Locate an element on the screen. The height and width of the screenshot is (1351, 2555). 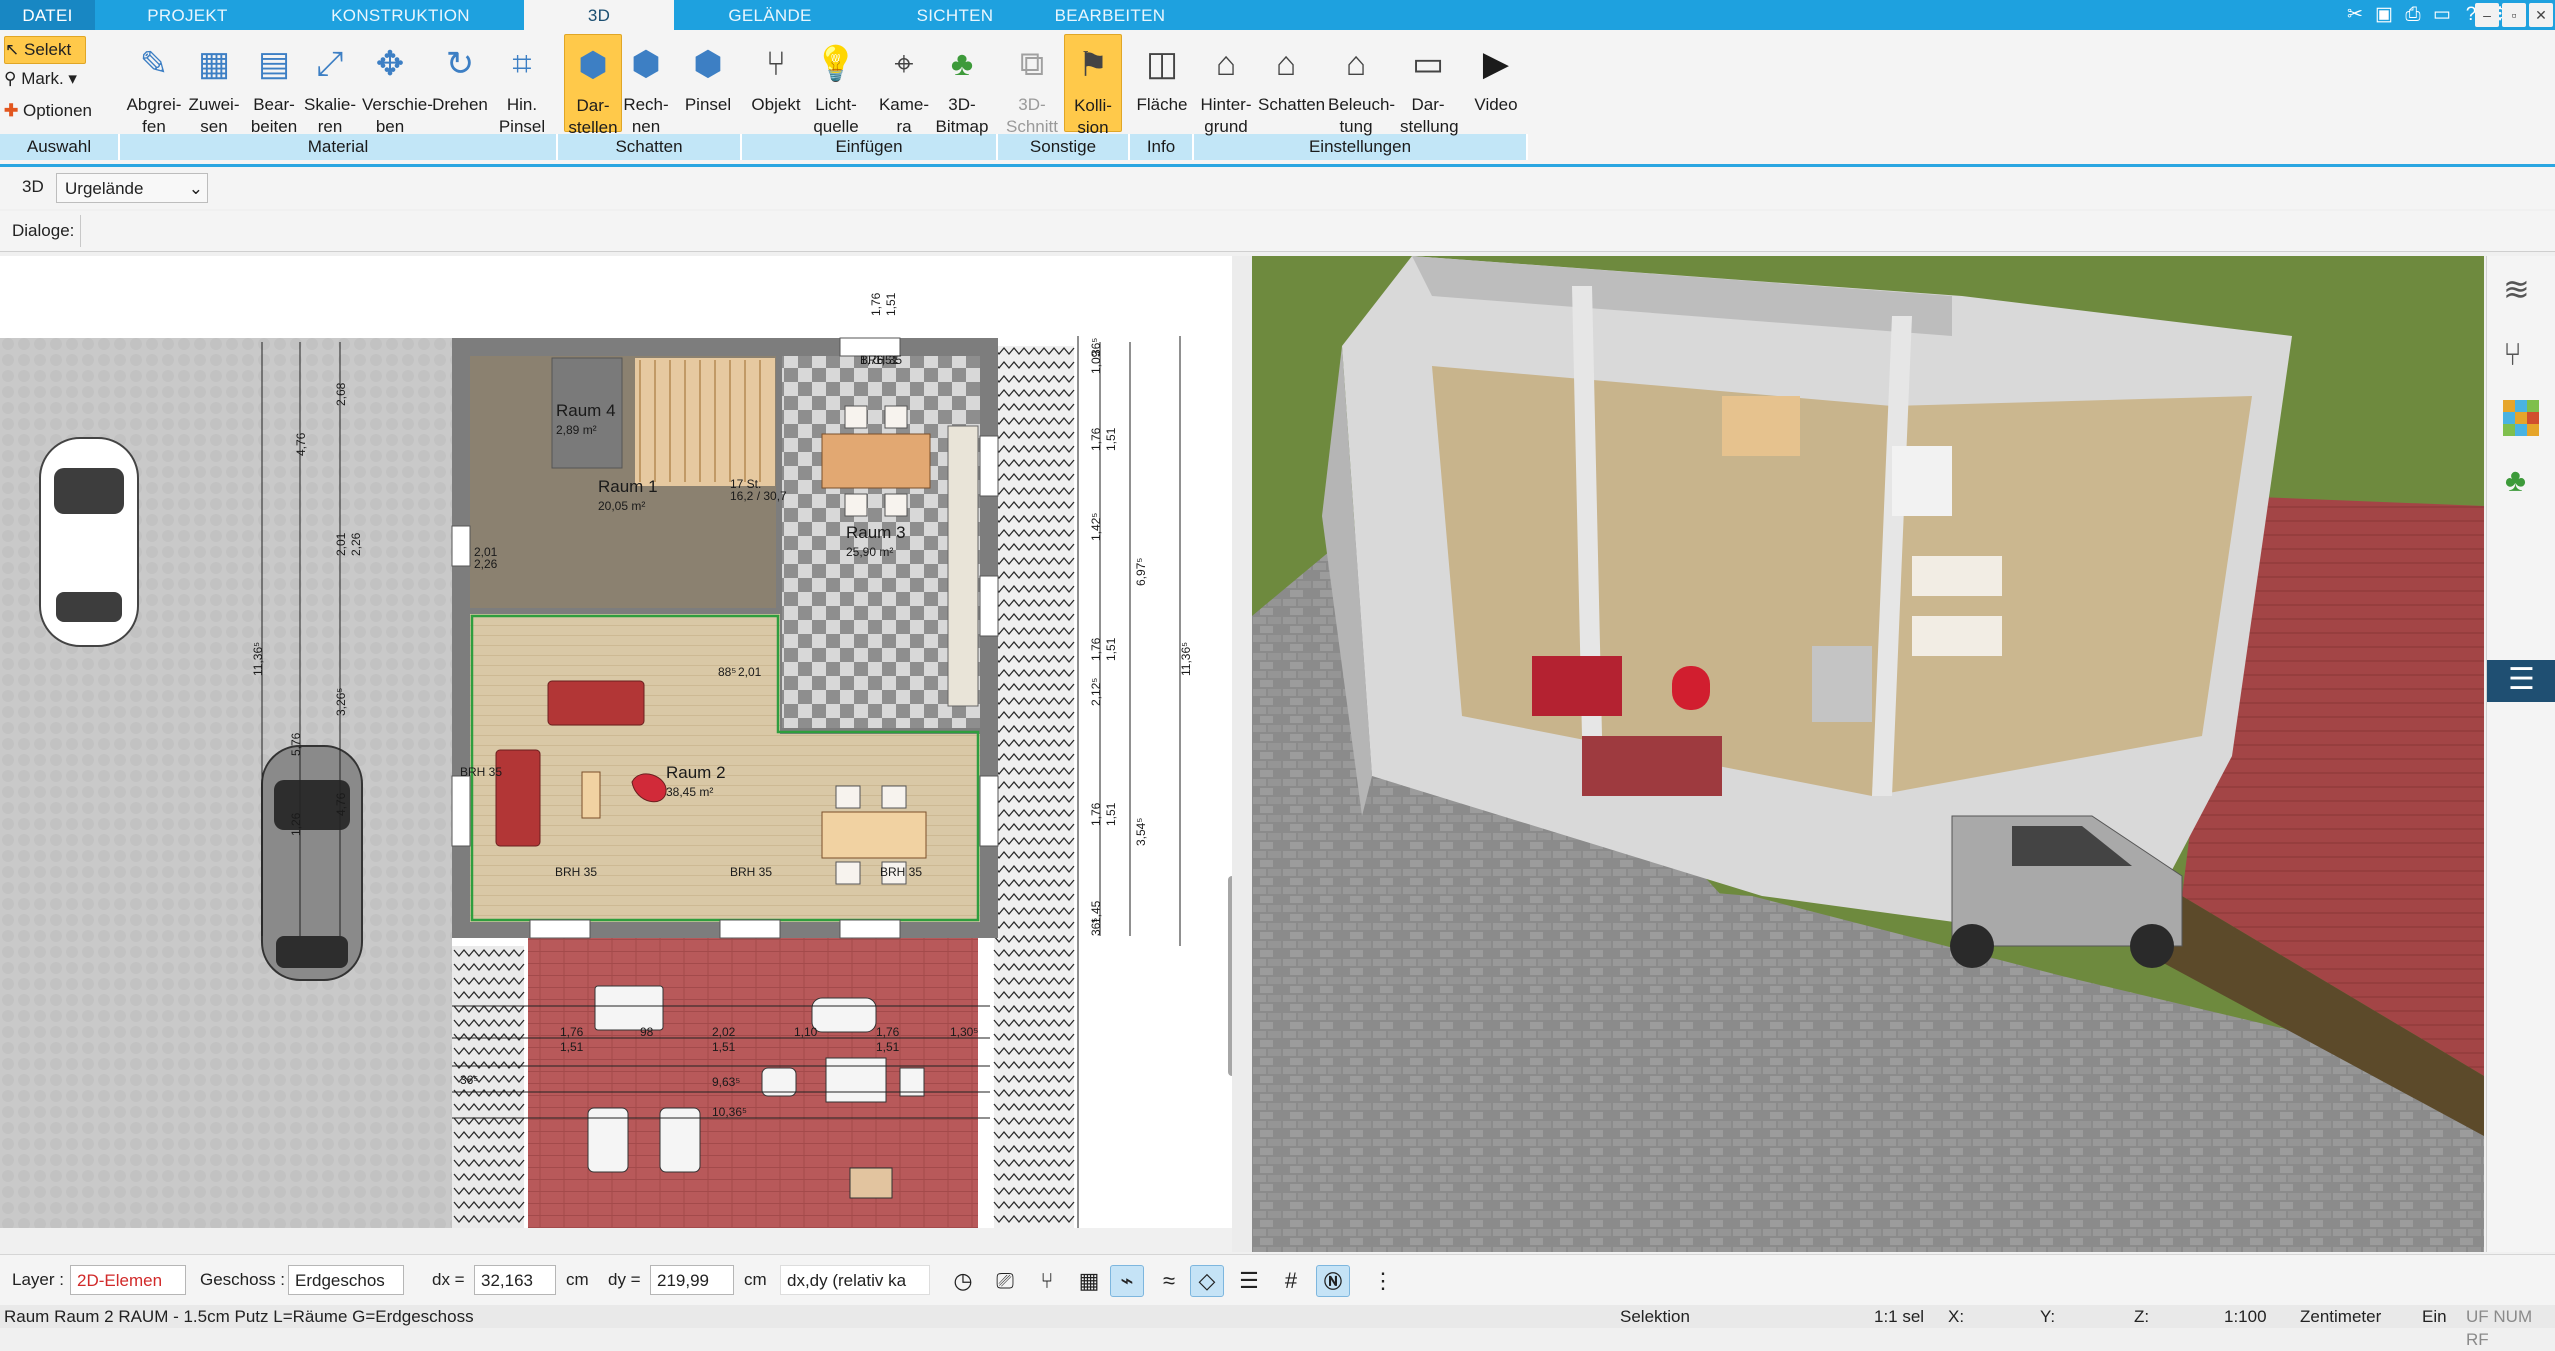
tab-gelaende: GELÄNDE is located at coordinates (770, 15).